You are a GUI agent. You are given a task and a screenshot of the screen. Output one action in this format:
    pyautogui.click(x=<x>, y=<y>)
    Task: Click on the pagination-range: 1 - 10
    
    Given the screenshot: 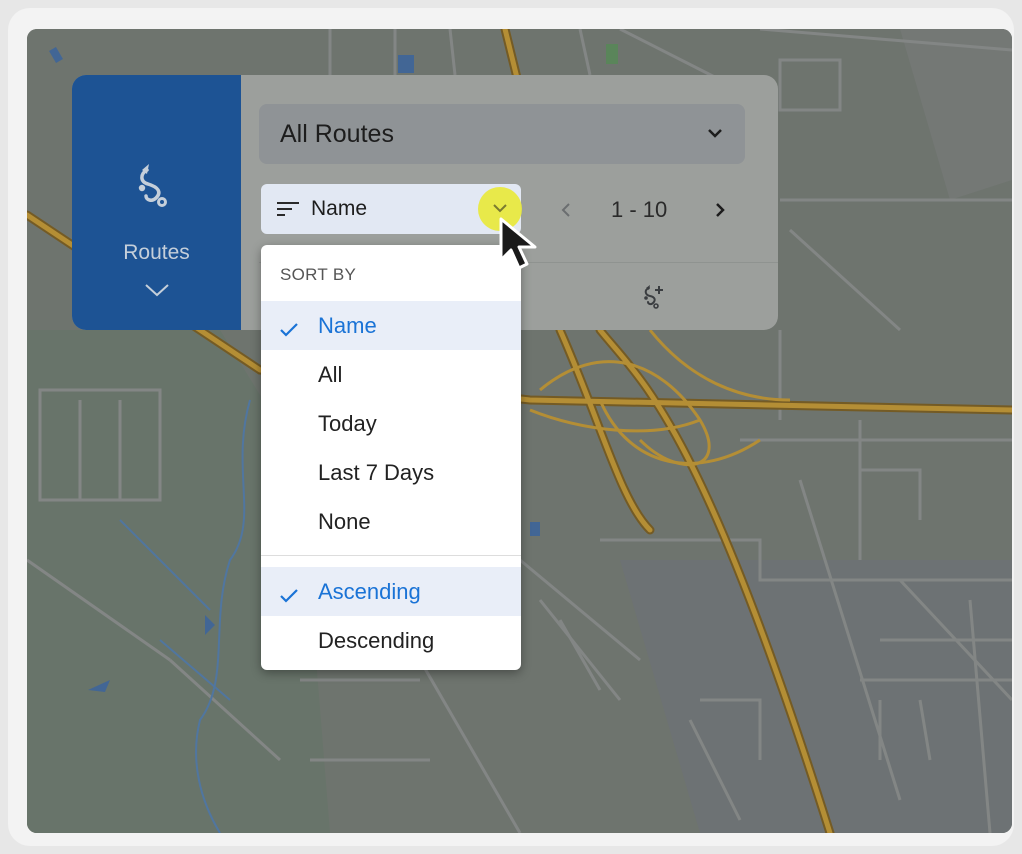 What is the action you would take?
    pyautogui.click(x=639, y=209)
    